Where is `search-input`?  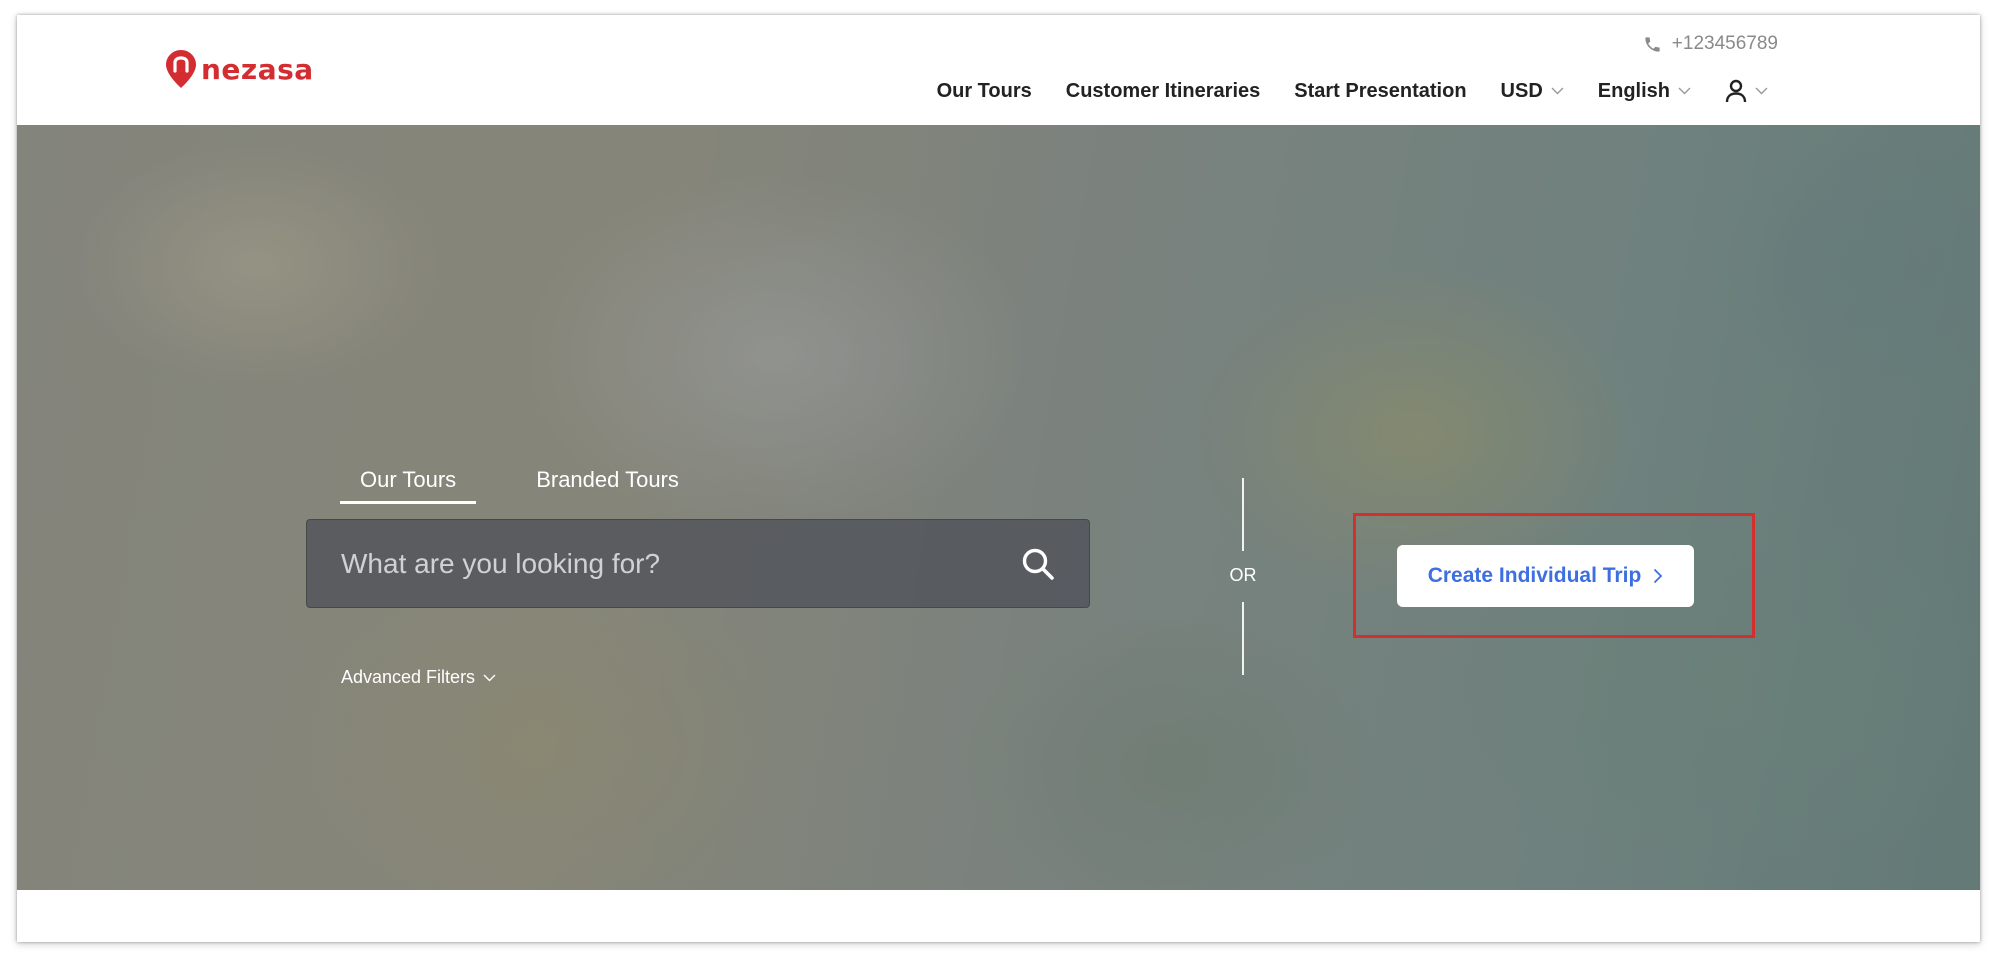 search-input is located at coordinates (664, 563).